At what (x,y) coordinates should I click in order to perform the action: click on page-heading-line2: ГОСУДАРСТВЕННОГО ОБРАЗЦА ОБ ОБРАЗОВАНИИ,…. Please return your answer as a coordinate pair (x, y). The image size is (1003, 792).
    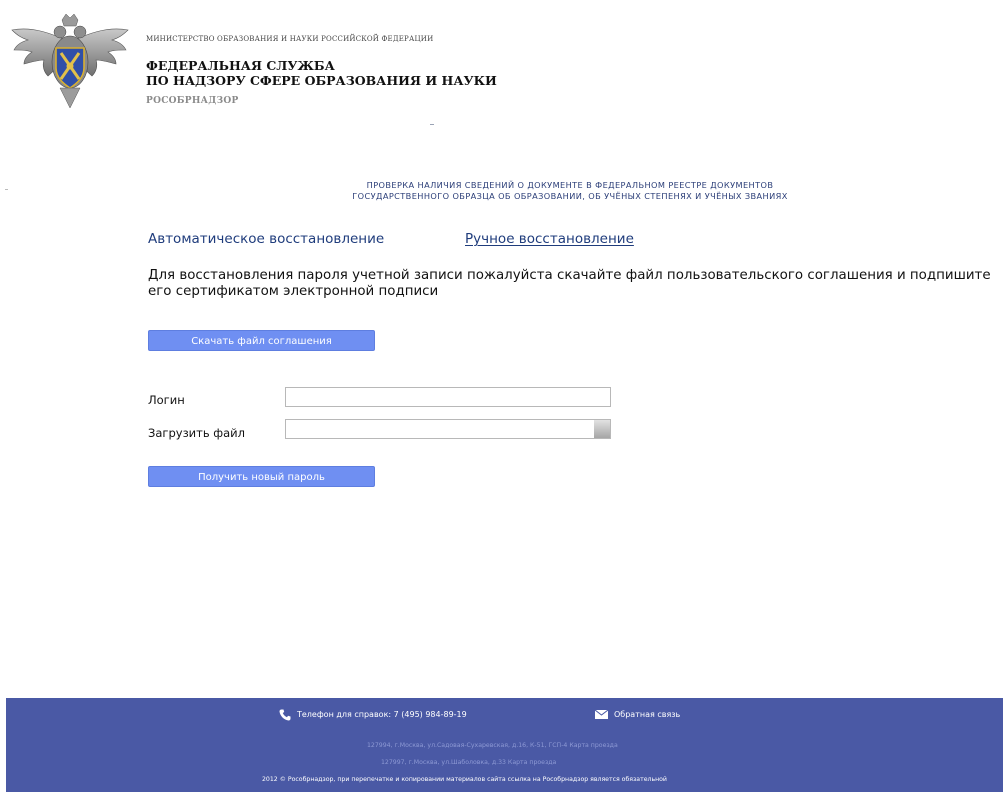
    Looking at the image, I should click on (570, 196).